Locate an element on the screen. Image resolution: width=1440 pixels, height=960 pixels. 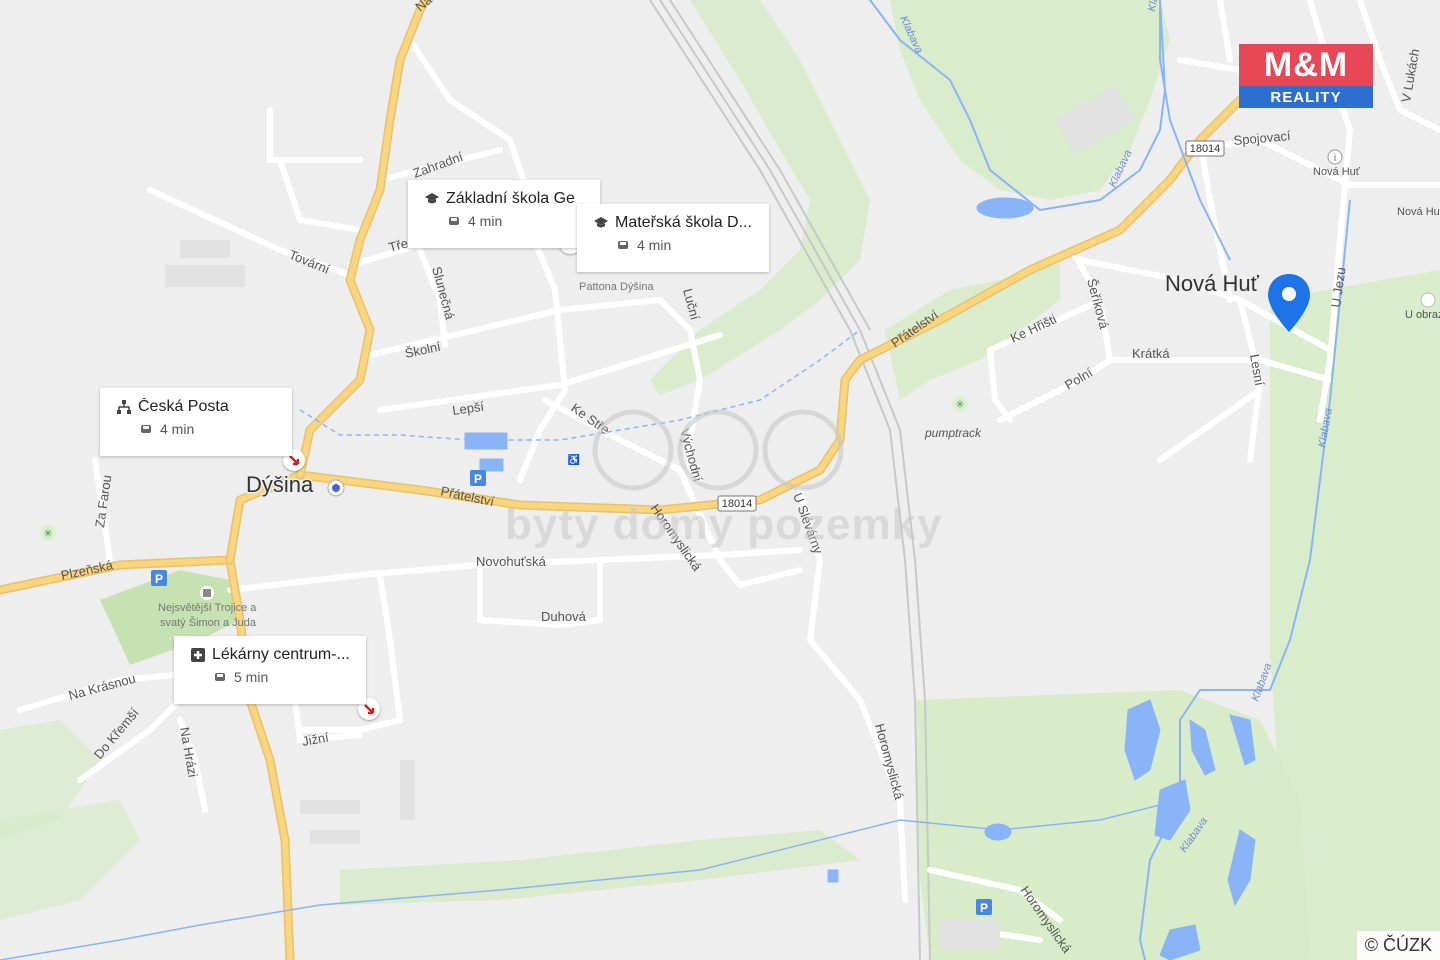
town-label-nova-hut: Nová Huť is located at coordinates (1212, 283).